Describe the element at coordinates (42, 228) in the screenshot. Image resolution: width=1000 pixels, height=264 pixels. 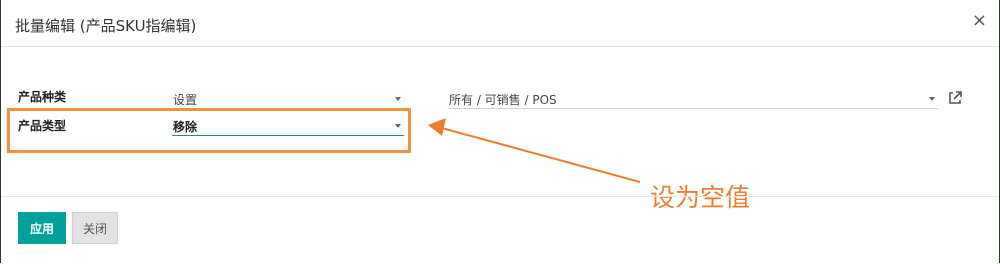
I see `apply-button: 应用` at that location.